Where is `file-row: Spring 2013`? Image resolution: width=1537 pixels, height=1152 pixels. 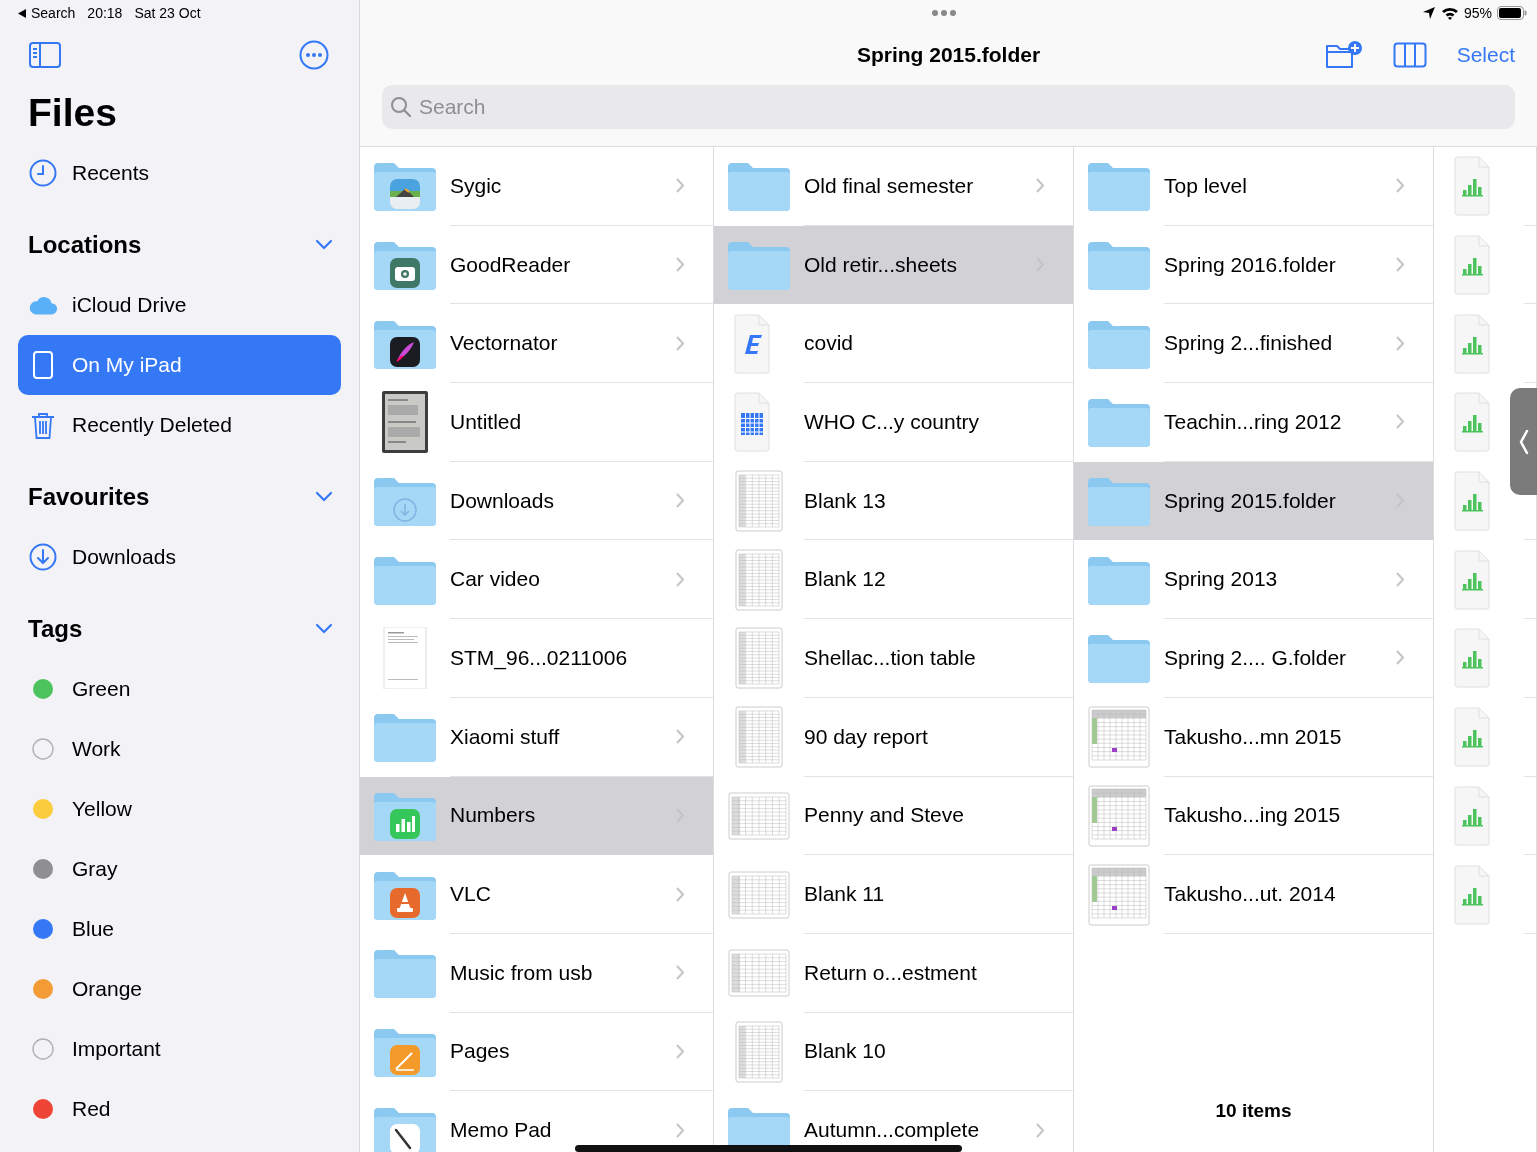 file-row: Spring 2013 is located at coordinates (1253, 580).